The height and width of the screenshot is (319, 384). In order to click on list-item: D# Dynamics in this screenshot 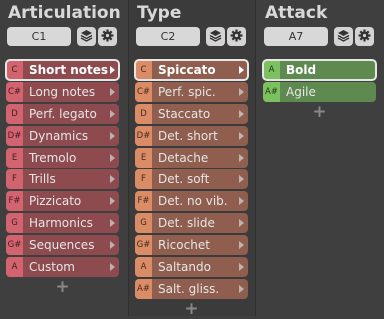, I will do `click(62, 135)`.